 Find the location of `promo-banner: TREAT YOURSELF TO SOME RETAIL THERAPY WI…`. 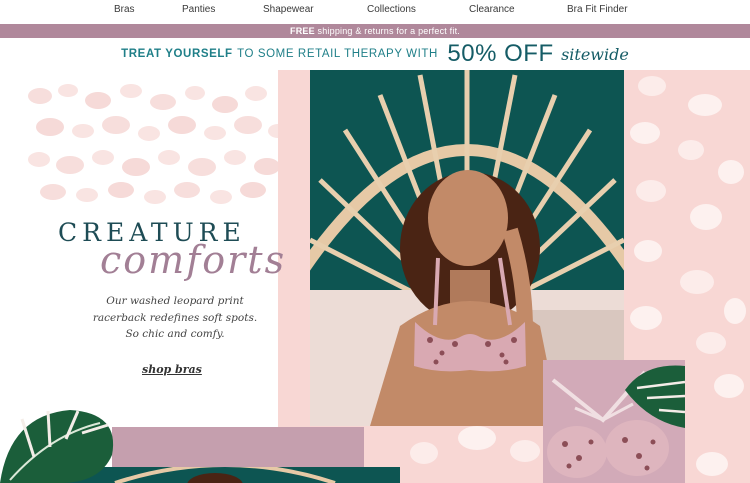

promo-banner: TREAT YOURSELF TO SOME RETAIL THERAPY WI… is located at coordinates (375, 55).